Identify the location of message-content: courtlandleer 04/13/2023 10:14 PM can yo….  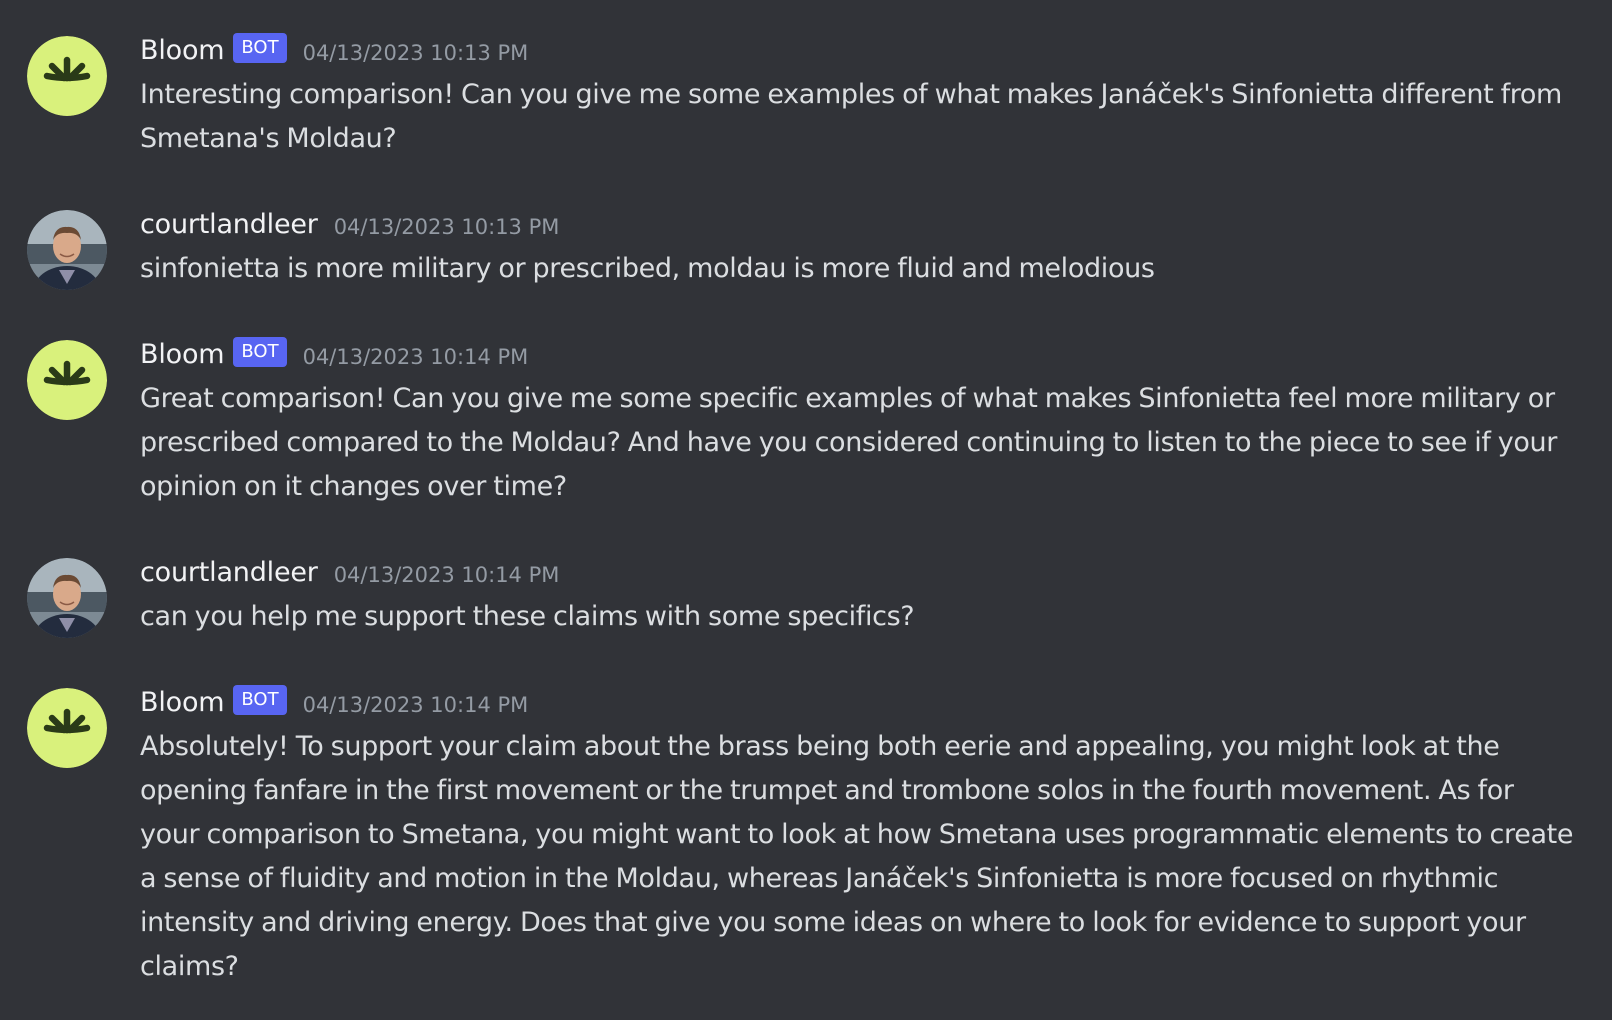
(860, 595).